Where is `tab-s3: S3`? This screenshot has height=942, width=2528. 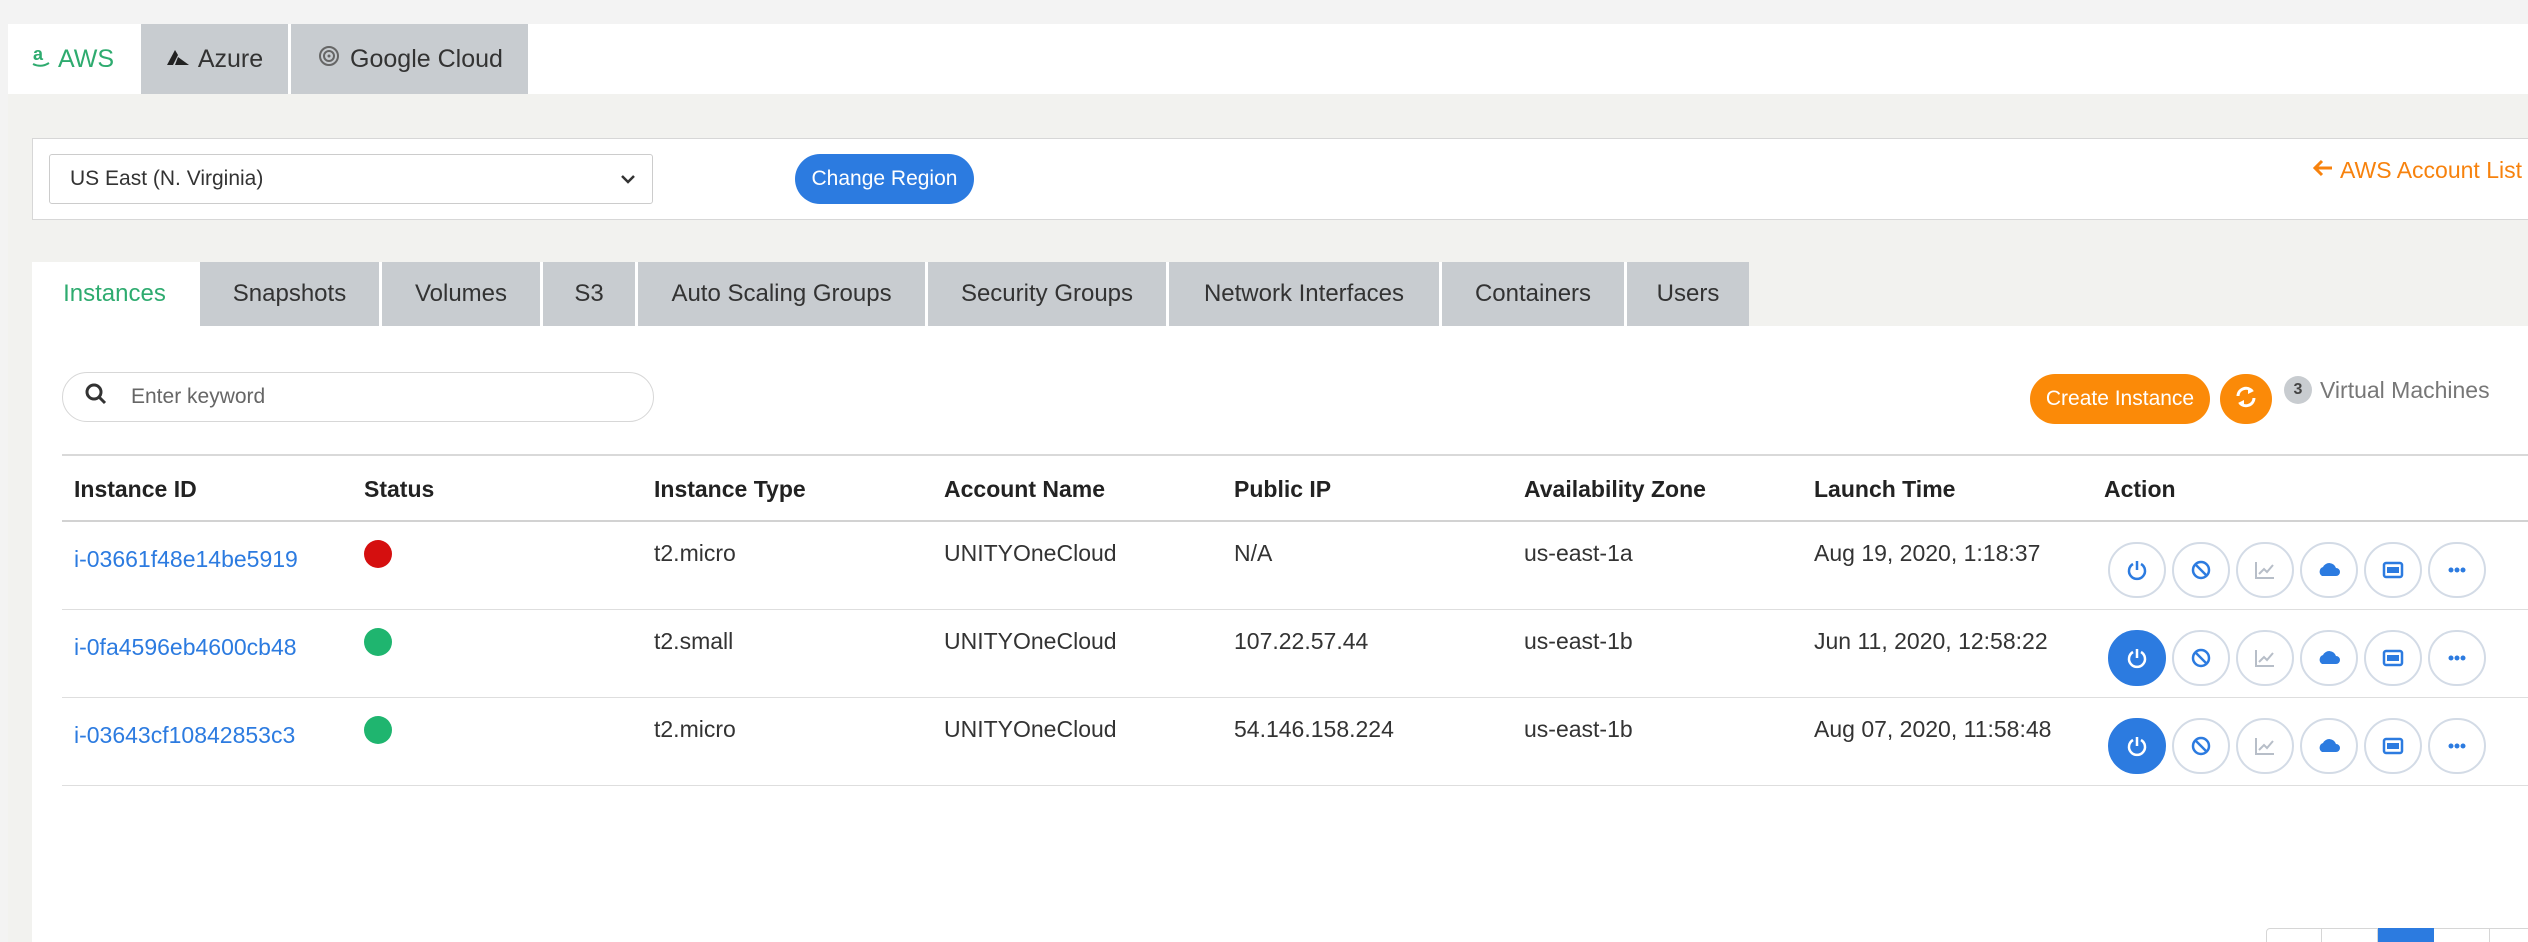 tab-s3: S3 is located at coordinates (590, 294).